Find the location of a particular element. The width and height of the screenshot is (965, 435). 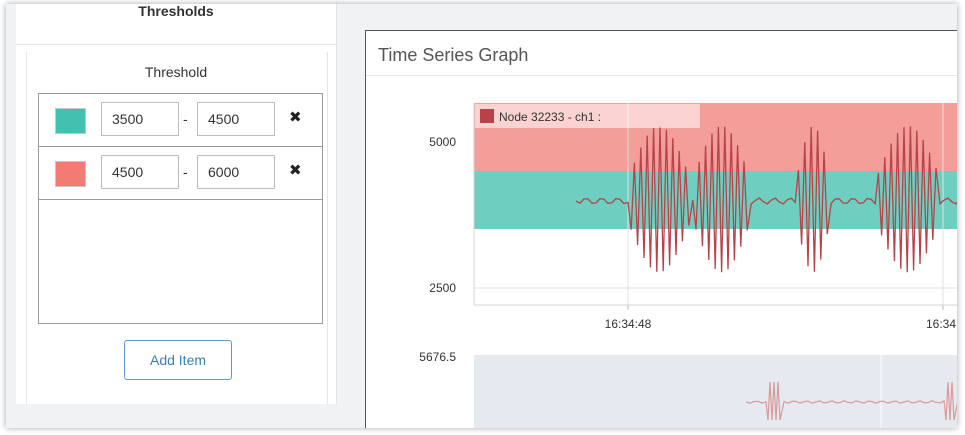

panel-title: Thresholds is located at coordinates (176, 11).